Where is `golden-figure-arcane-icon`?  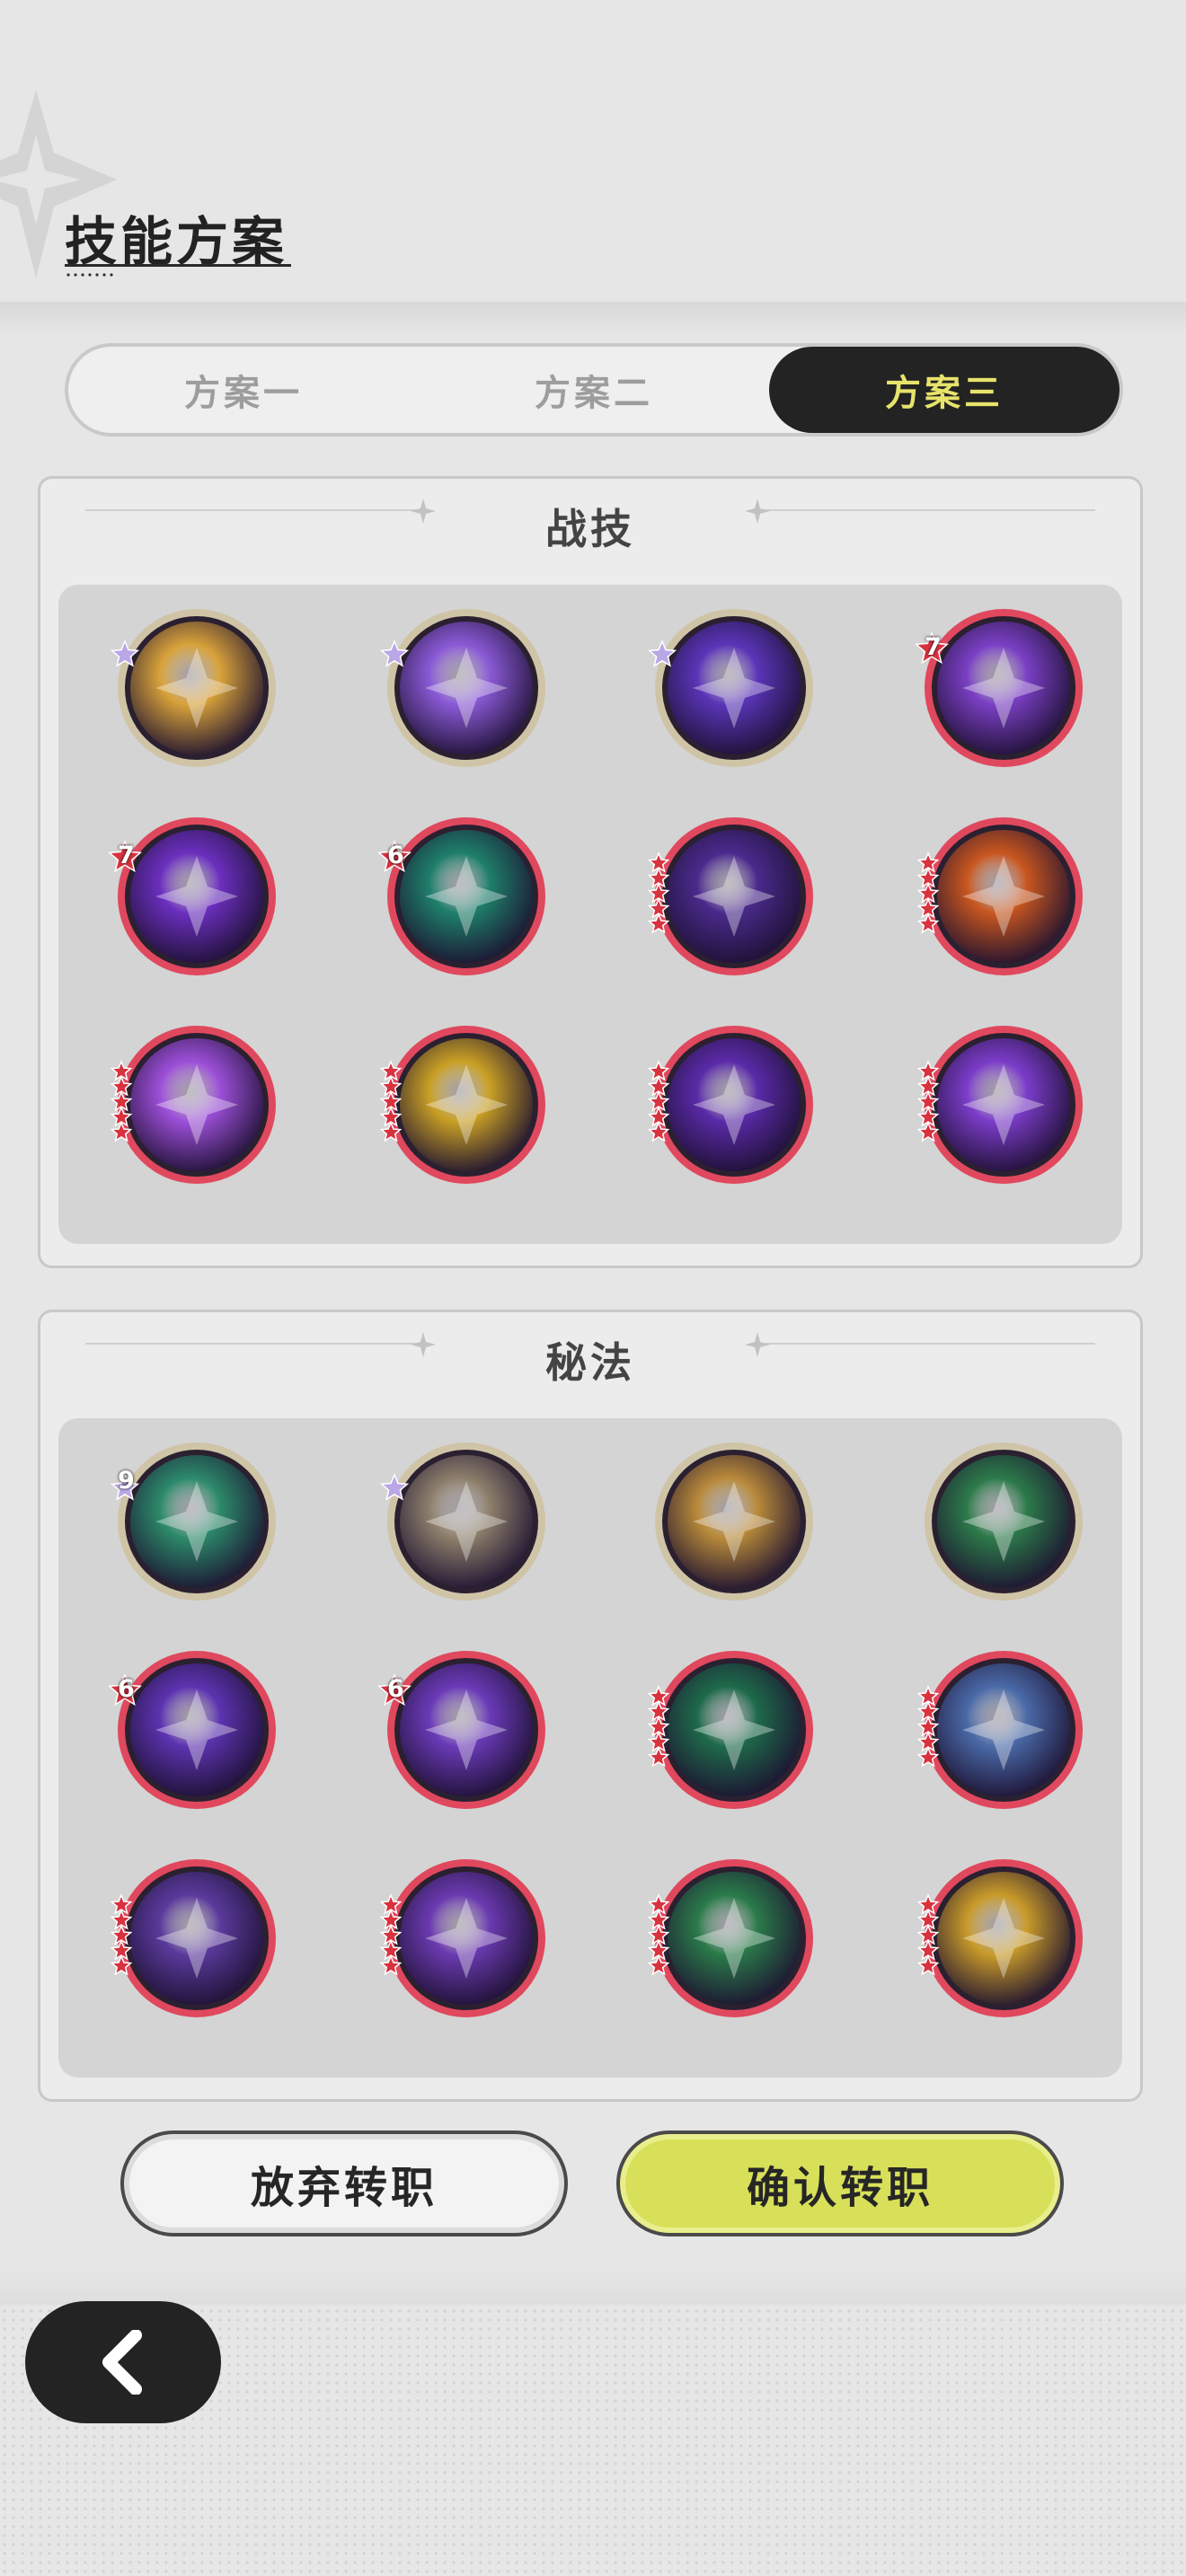
golden-figure-arcane-icon is located at coordinates (729, 1521).